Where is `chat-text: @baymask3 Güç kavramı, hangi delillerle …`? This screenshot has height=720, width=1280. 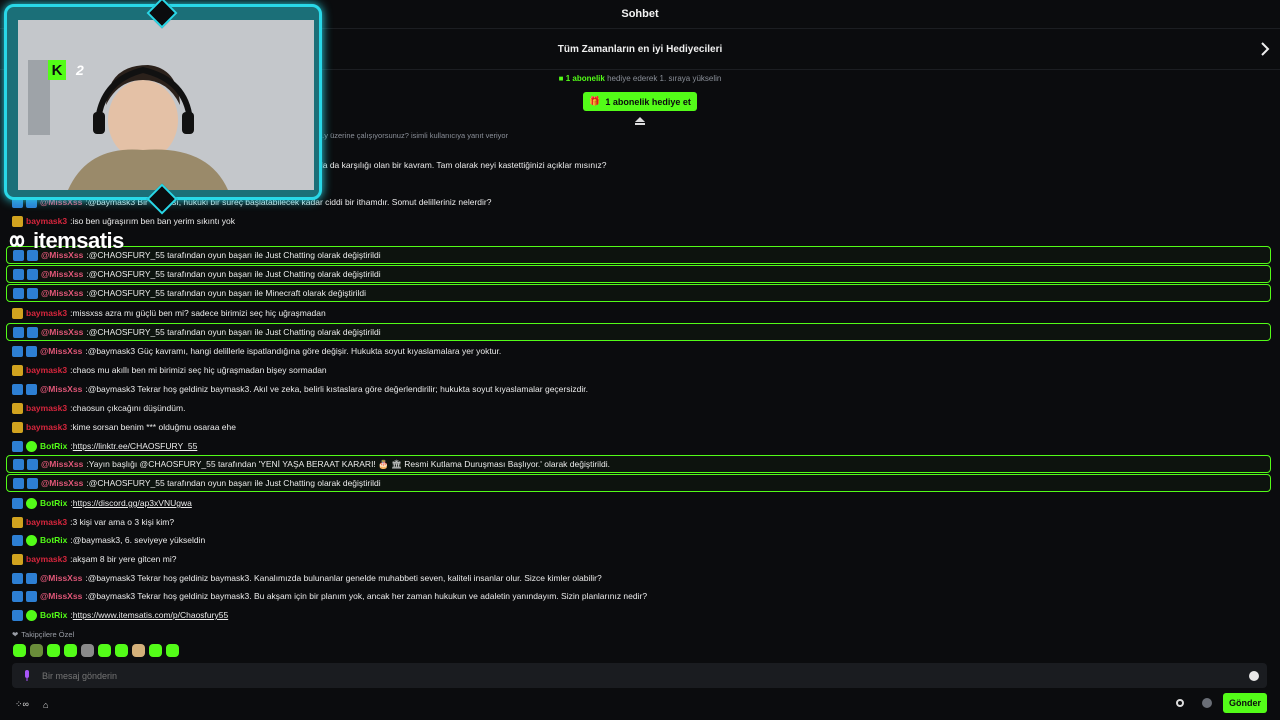
chat-text: @baymask3 Güç kavramı, hangi delillerle … is located at coordinates (294, 351).